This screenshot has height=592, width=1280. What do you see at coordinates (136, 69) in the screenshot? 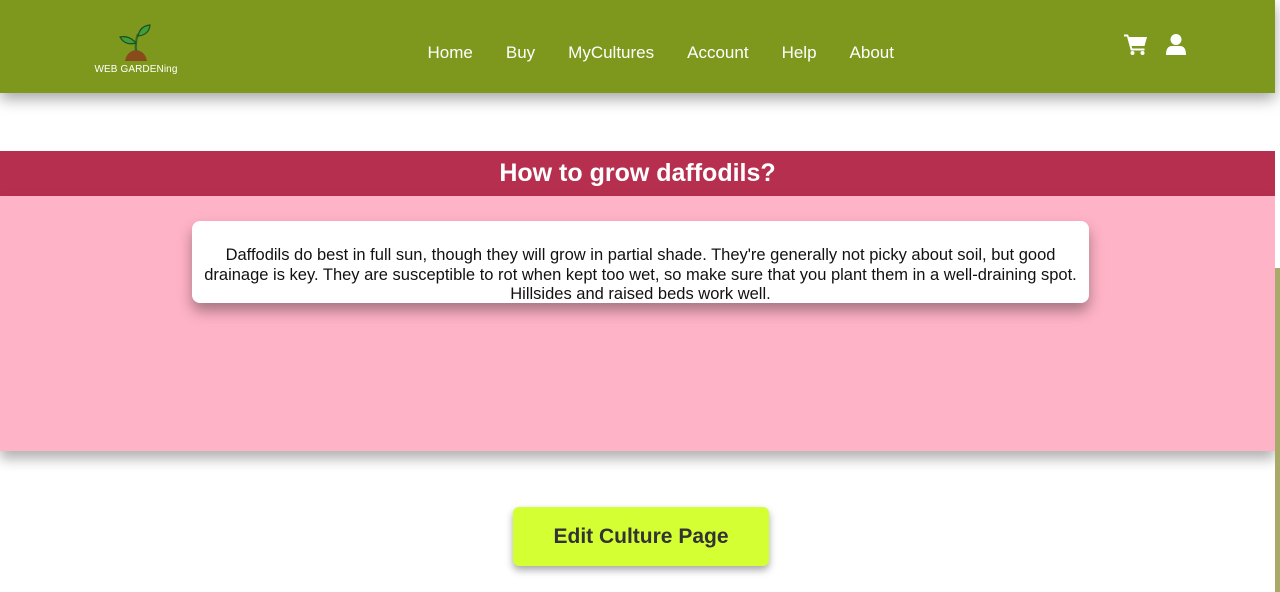
I see `logo-text: WEB GARDENing` at bounding box center [136, 69].